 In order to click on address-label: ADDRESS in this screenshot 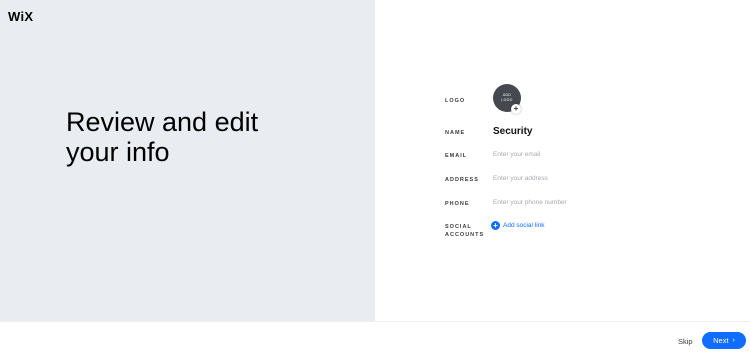, I will do `click(462, 180)`.